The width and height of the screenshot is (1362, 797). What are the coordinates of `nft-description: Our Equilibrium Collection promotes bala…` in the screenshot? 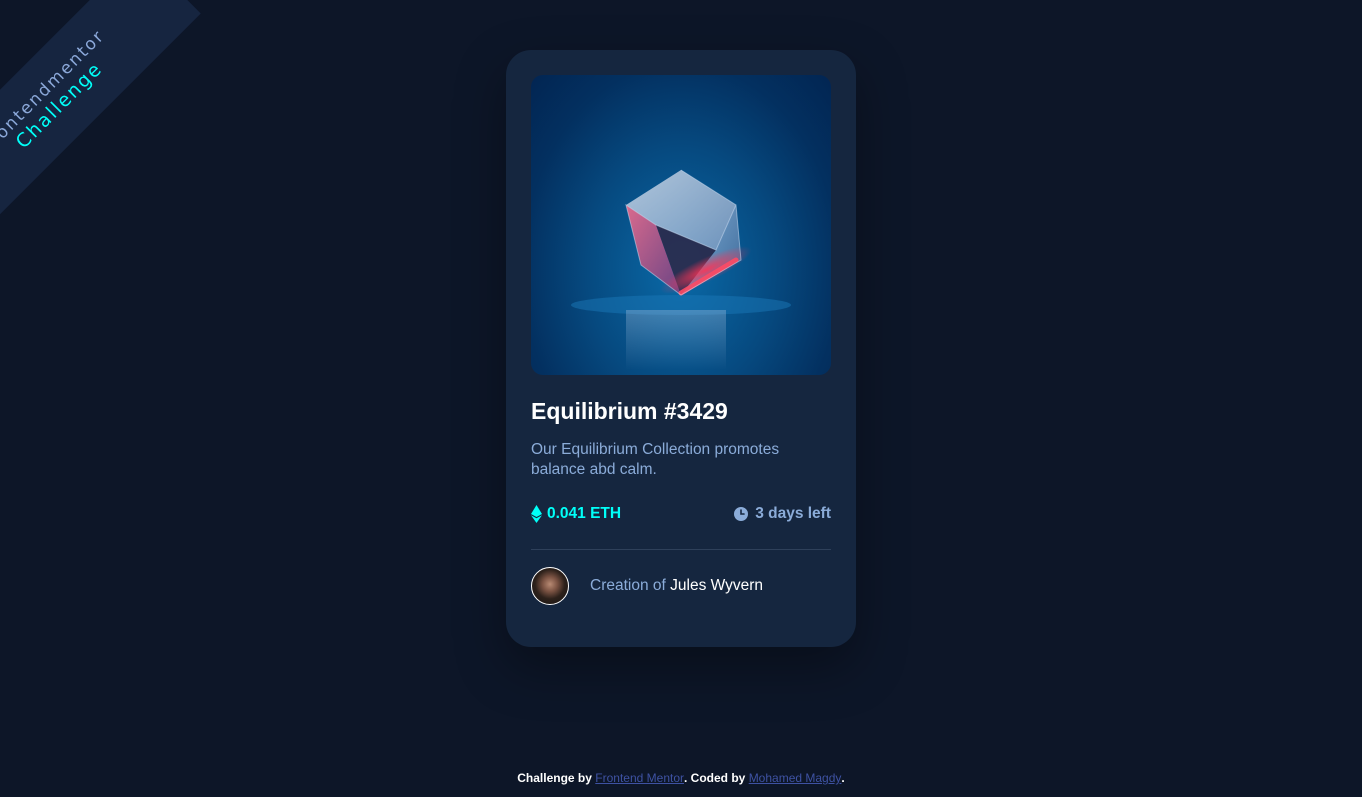 It's located at (655, 459).